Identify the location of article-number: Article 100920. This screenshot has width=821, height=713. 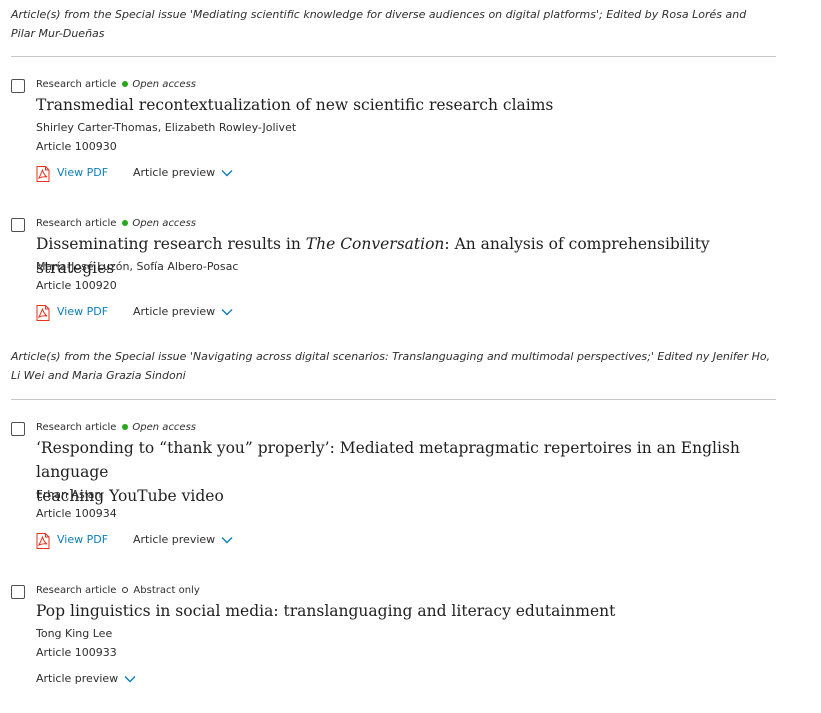
(76, 285).